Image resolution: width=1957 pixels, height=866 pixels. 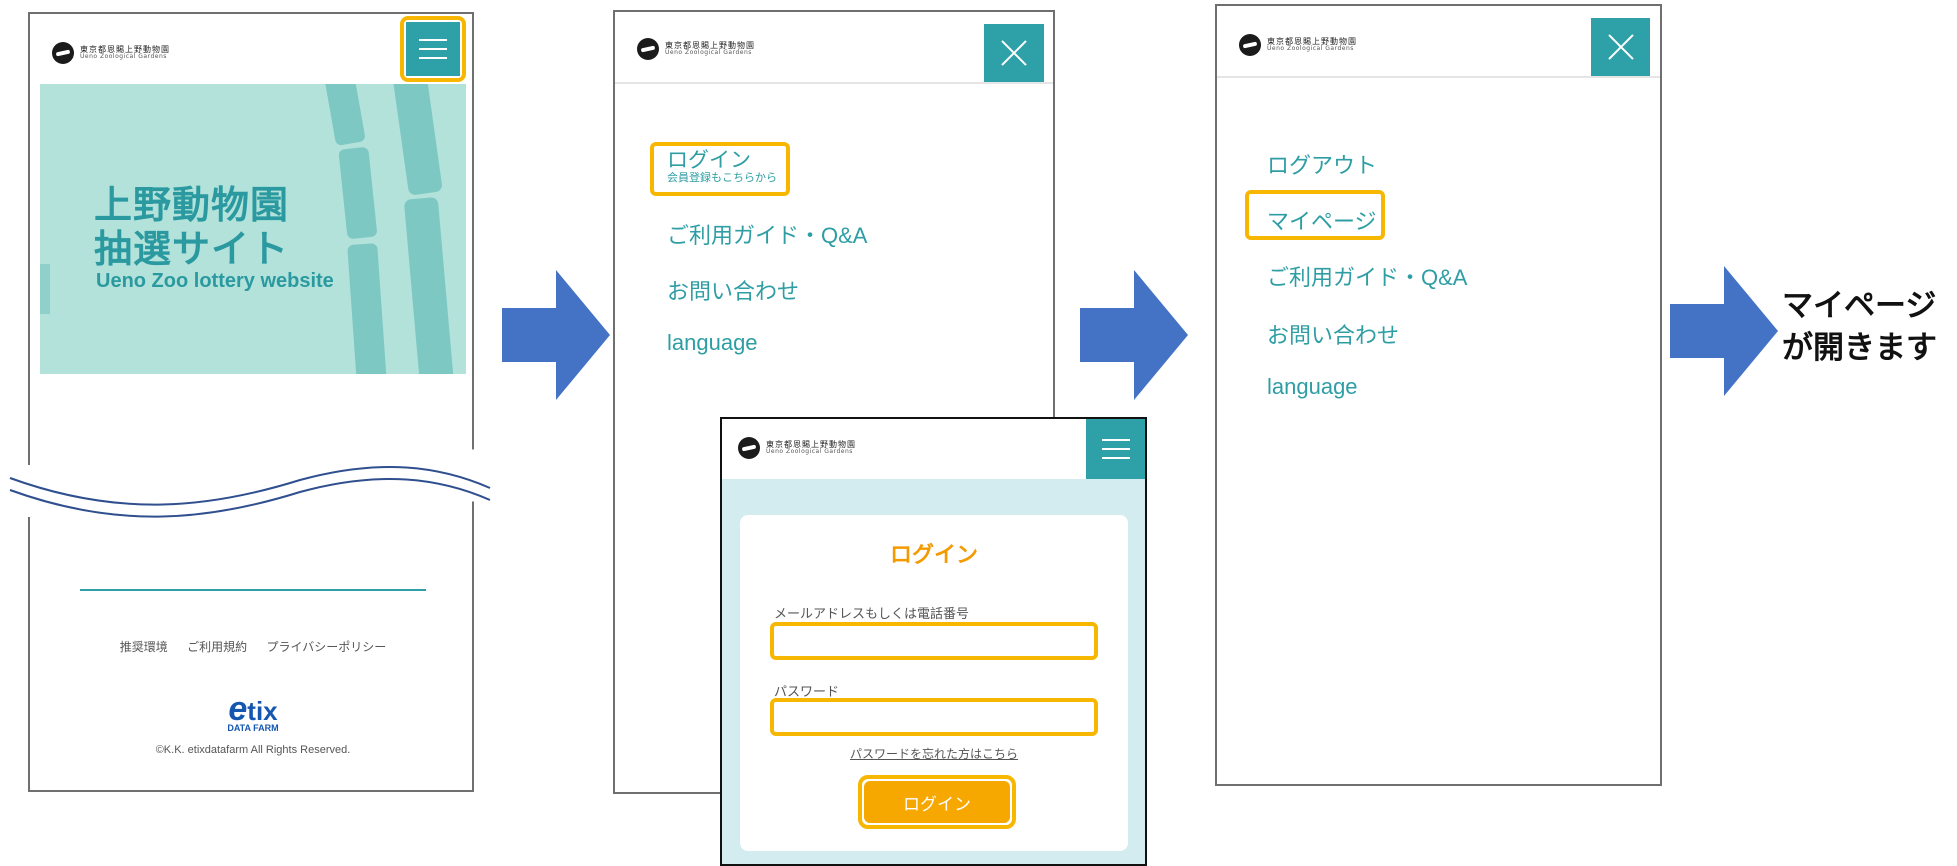 What do you see at coordinates (1859, 327) in the screenshot?
I see `result-caption: マイページ が開きます` at bounding box center [1859, 327].